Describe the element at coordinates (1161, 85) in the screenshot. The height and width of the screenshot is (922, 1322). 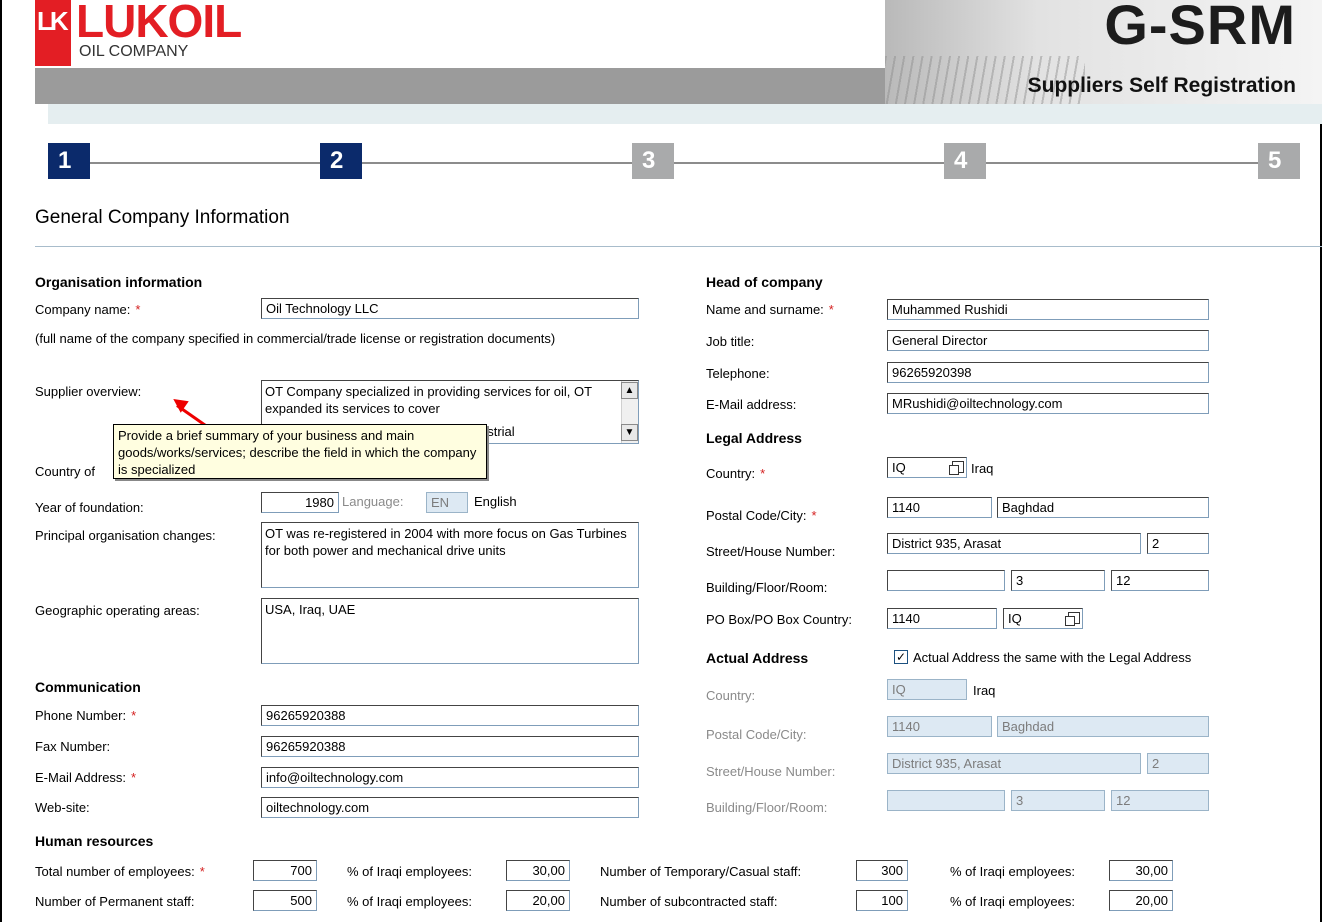
I see `app-subtitle: Suppliers Self Registration` at that location.